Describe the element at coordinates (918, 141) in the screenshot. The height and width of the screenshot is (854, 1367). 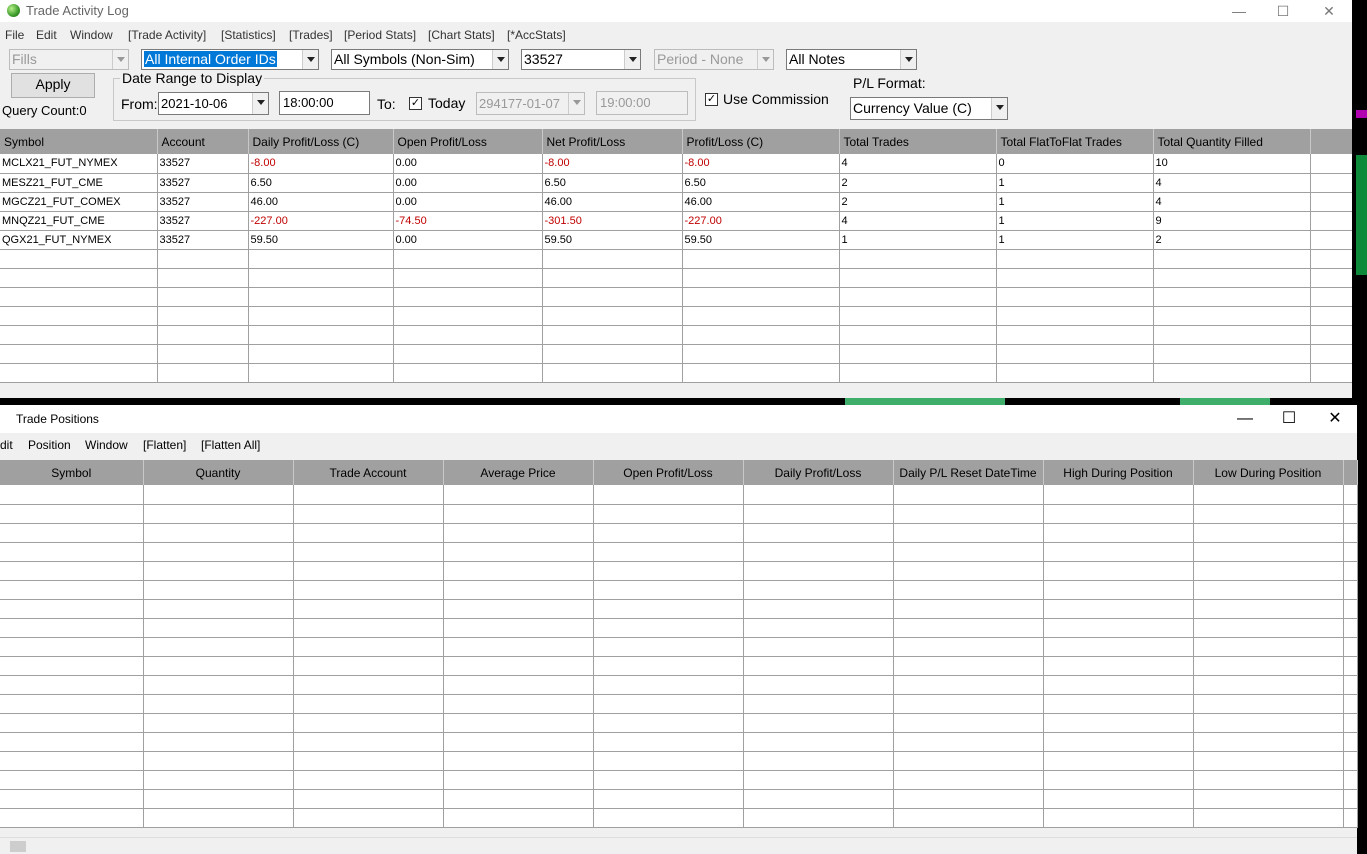
I see `col-total-trades: Total Trades` at that location.